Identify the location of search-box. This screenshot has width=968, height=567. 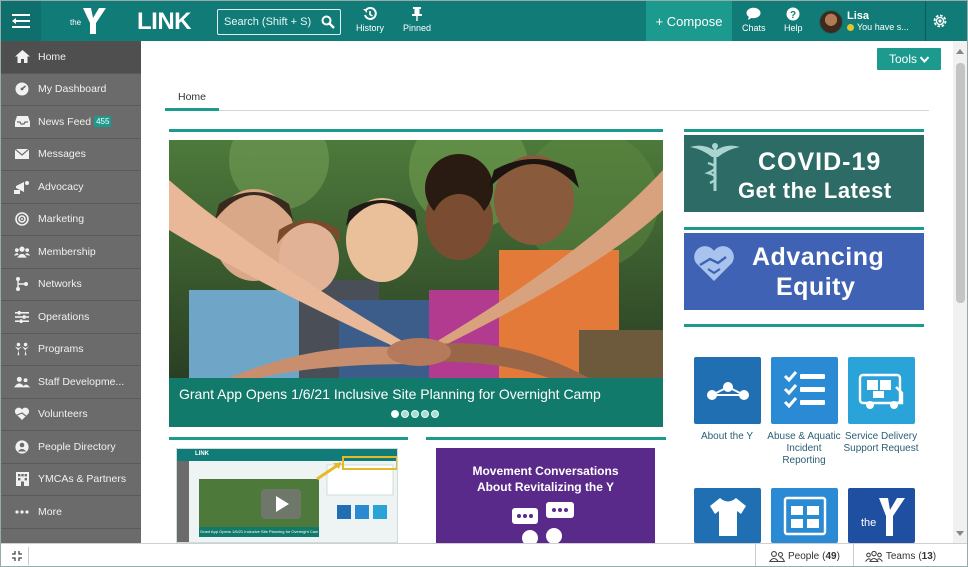
(279, 22).